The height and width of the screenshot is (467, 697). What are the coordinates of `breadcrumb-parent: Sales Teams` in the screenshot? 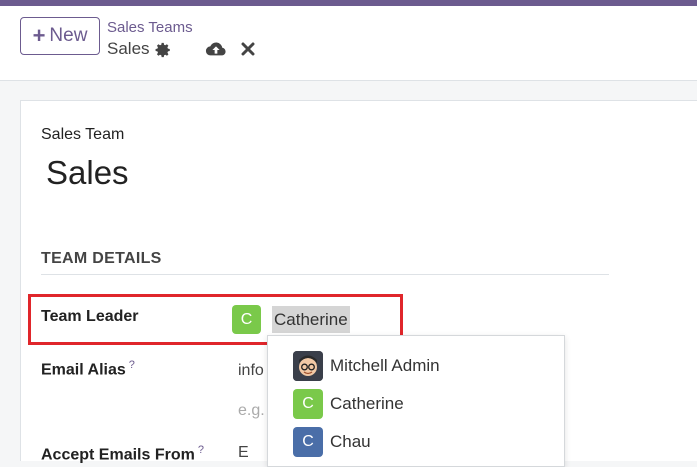 It's located at (150, 27).